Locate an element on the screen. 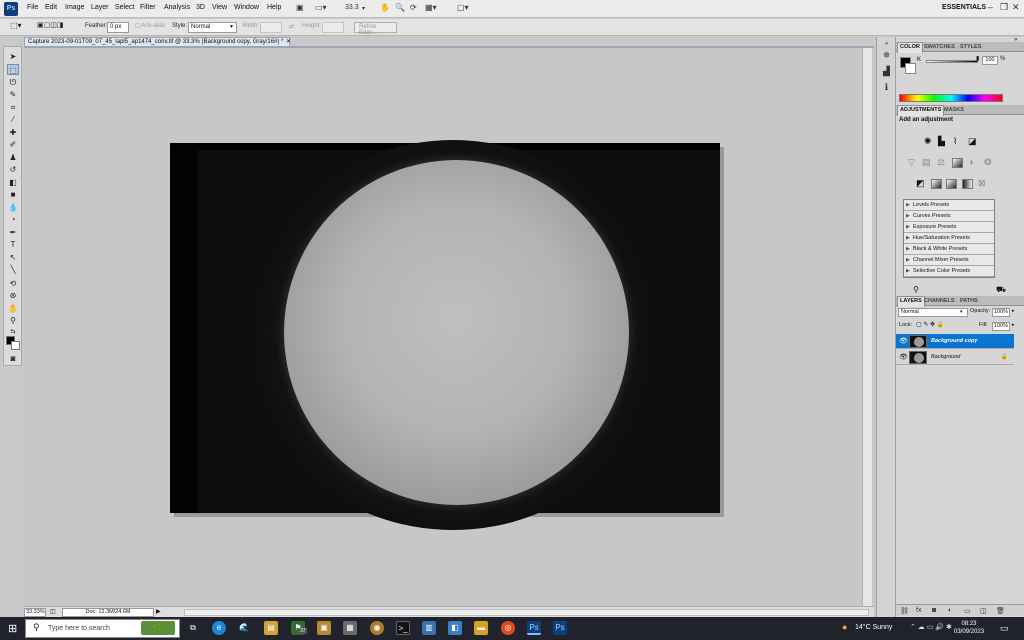 The width and height of the screenshot is (1024, 640). app-icon: ▣ is located at coordinates (324, 628).